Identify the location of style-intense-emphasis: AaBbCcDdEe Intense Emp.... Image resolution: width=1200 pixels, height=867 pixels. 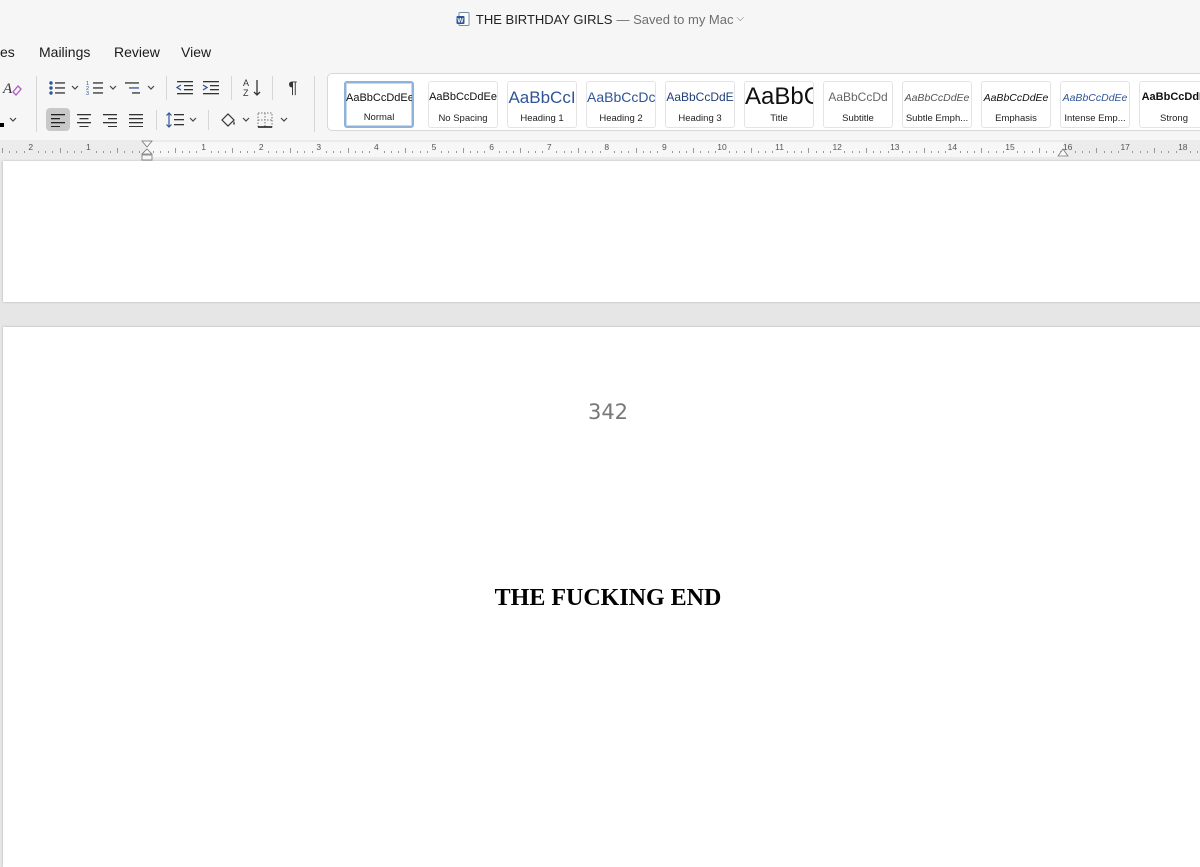
(1095, 104).